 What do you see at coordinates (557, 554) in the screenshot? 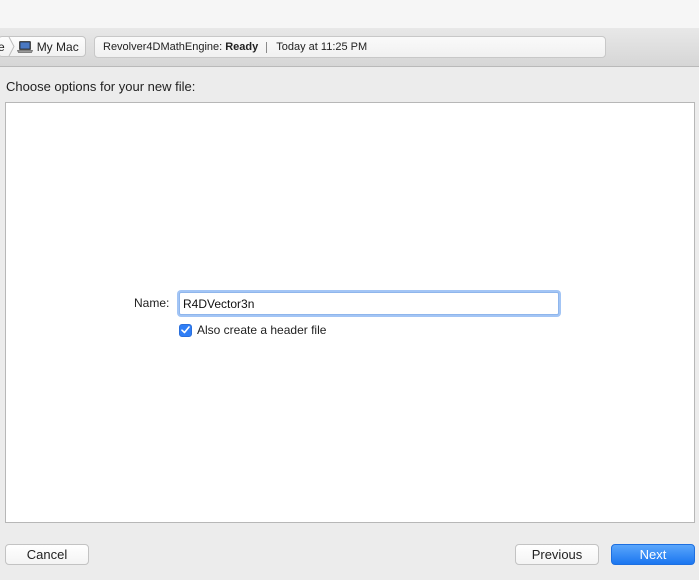
I see `previous-button: Previous` at bounding box center [557, 554].